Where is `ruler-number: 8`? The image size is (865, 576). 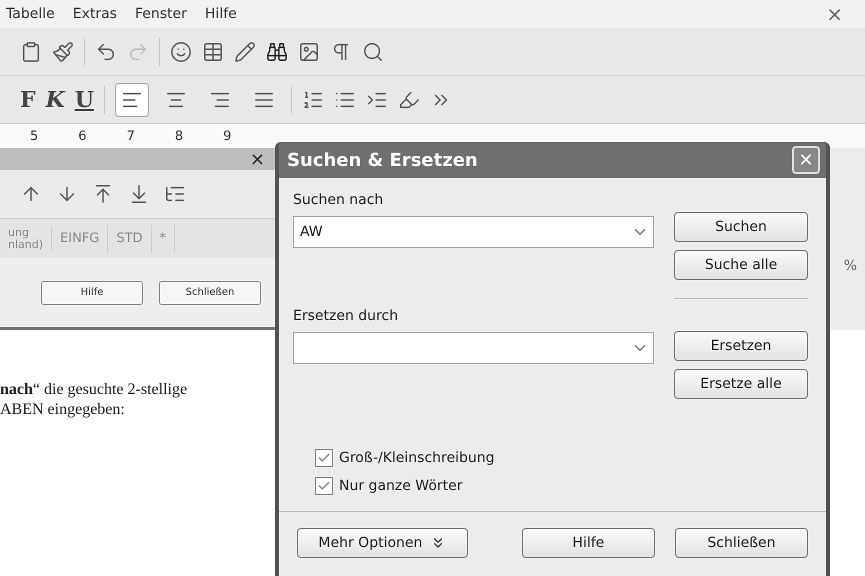 ruler-number: 8 is located at coordinates (179, 136).